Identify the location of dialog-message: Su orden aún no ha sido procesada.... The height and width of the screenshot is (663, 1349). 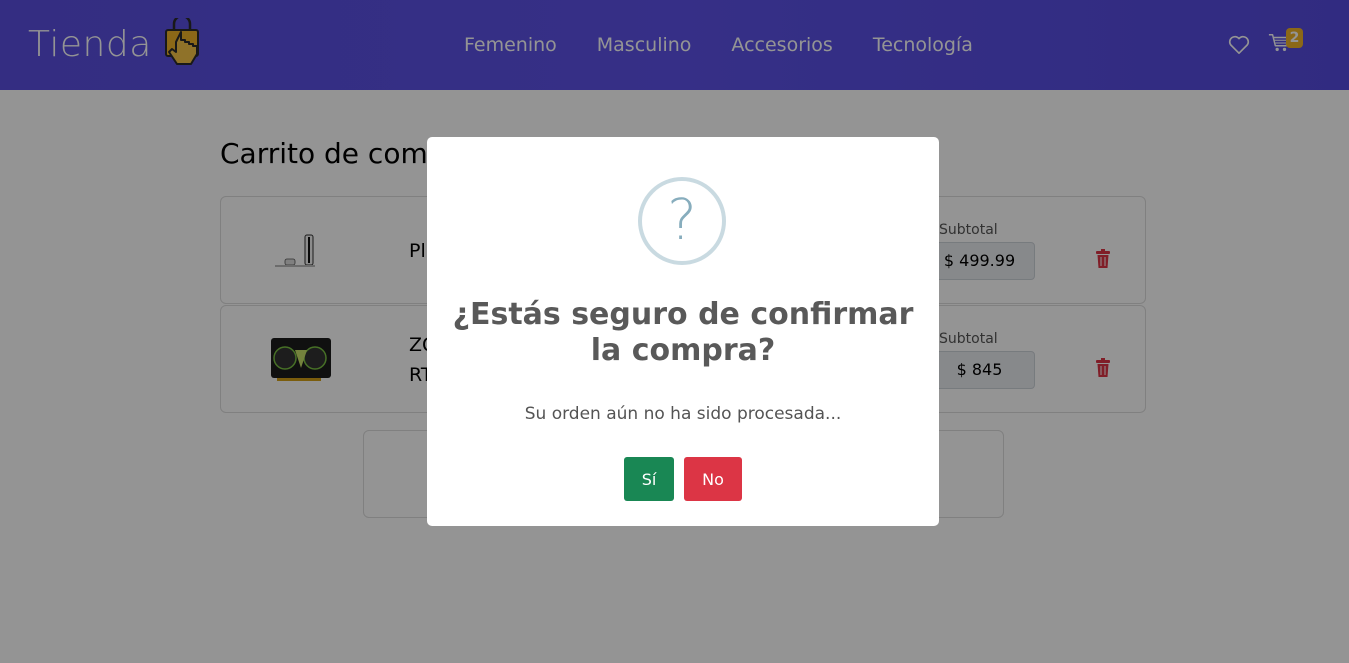
(683, 414).